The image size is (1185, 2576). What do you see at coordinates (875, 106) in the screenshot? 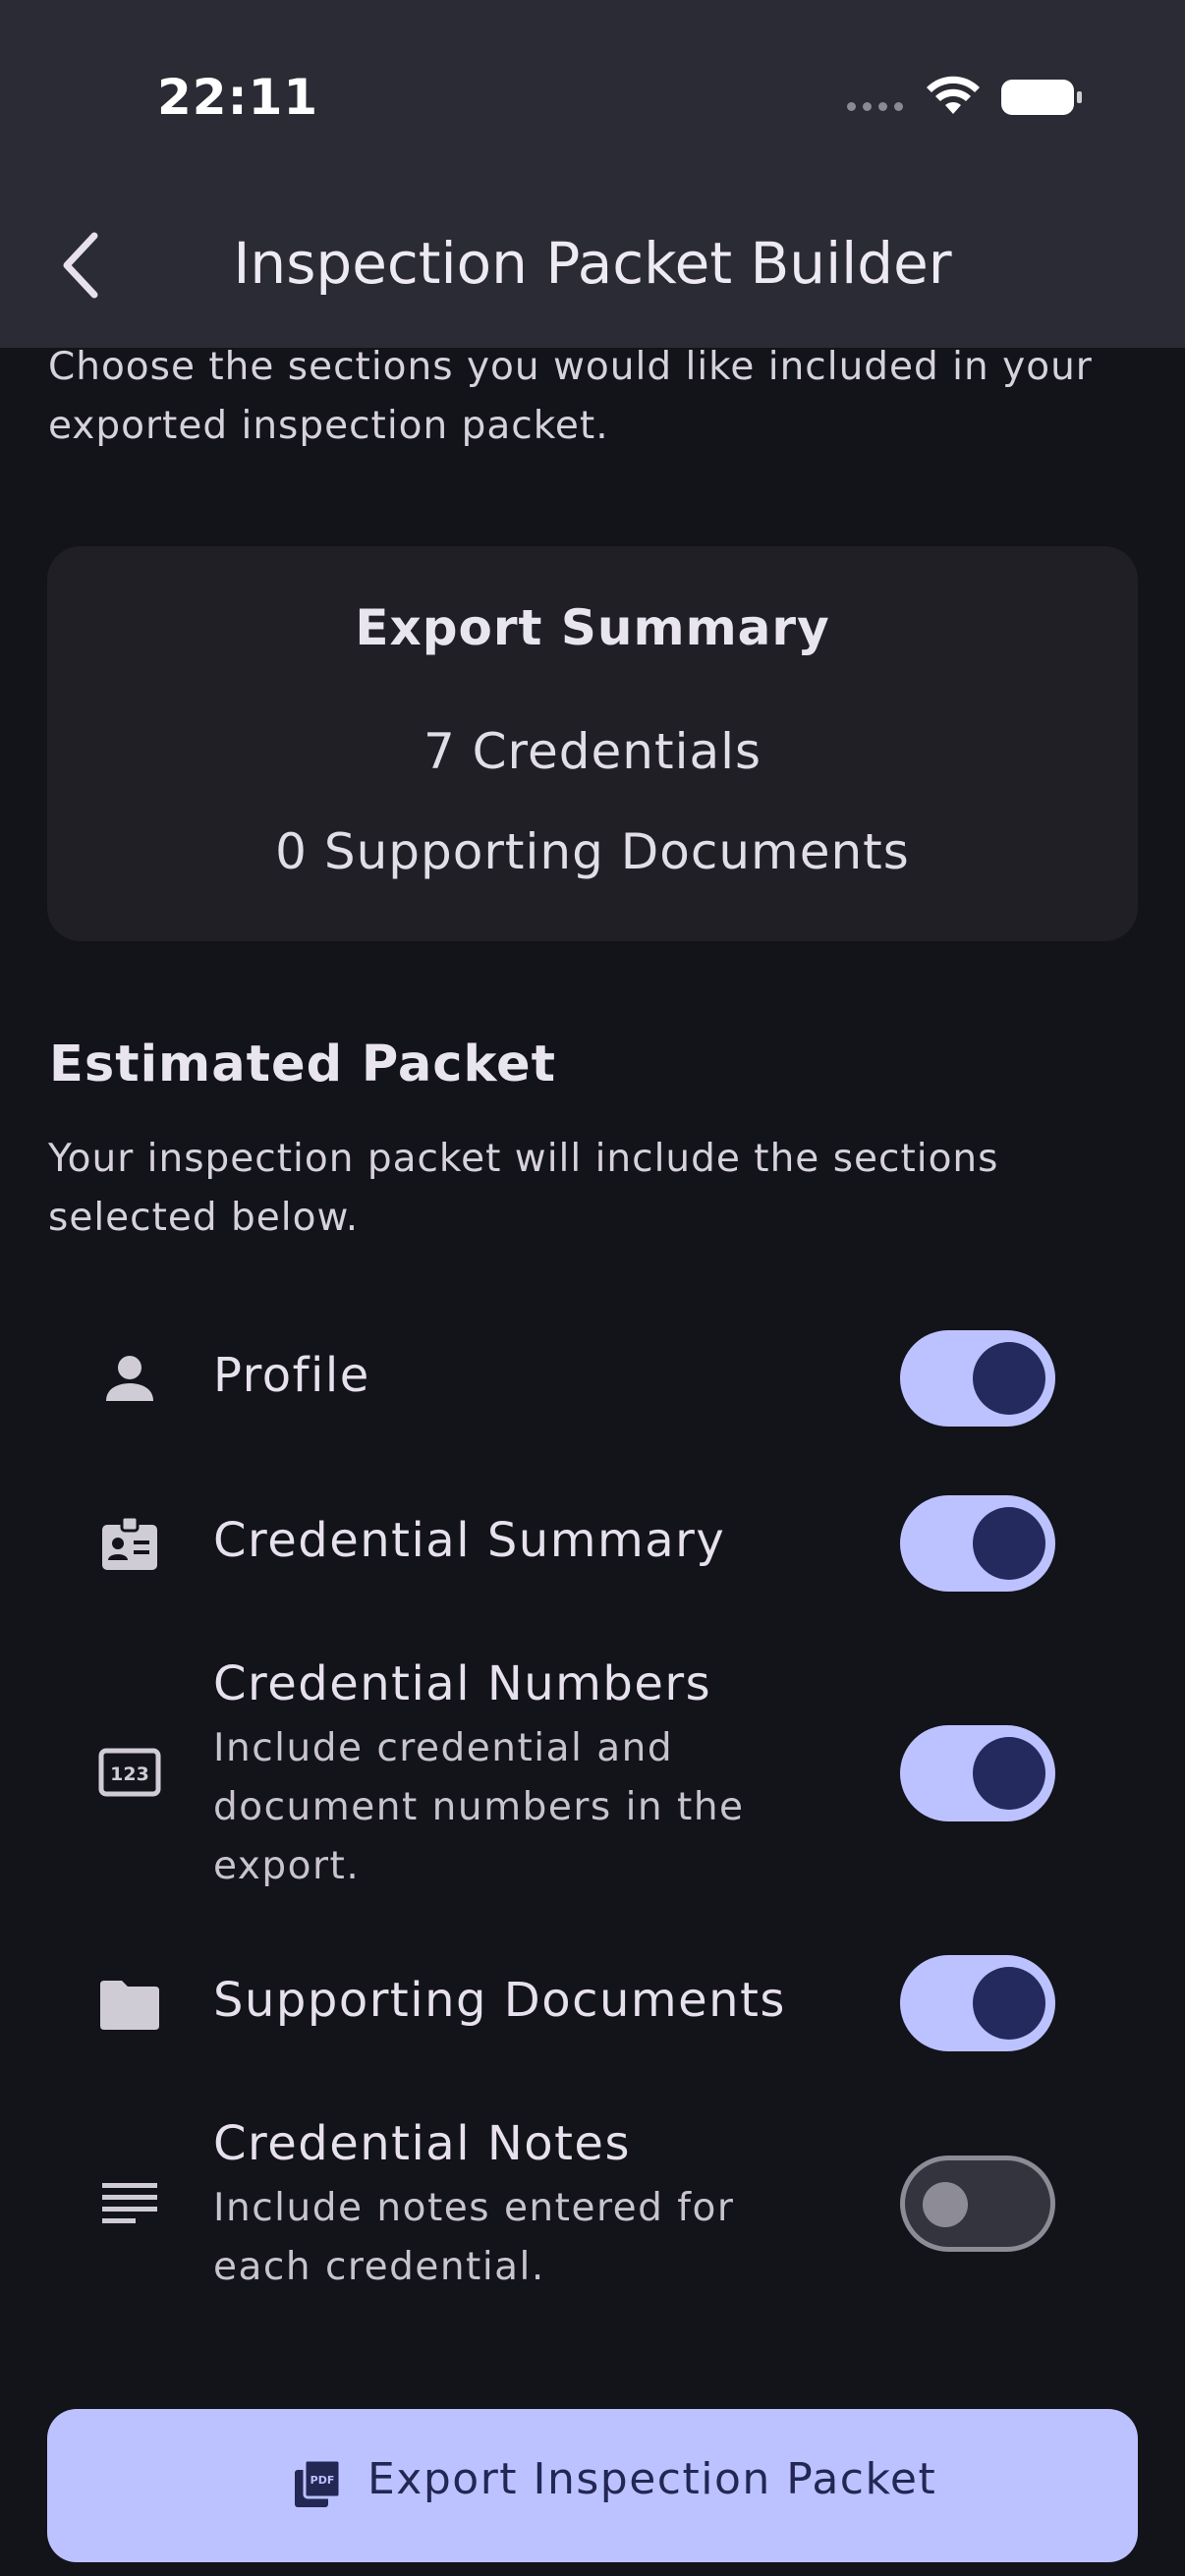
I see `cellular-signal-icon` at bounding box center [875, 106].